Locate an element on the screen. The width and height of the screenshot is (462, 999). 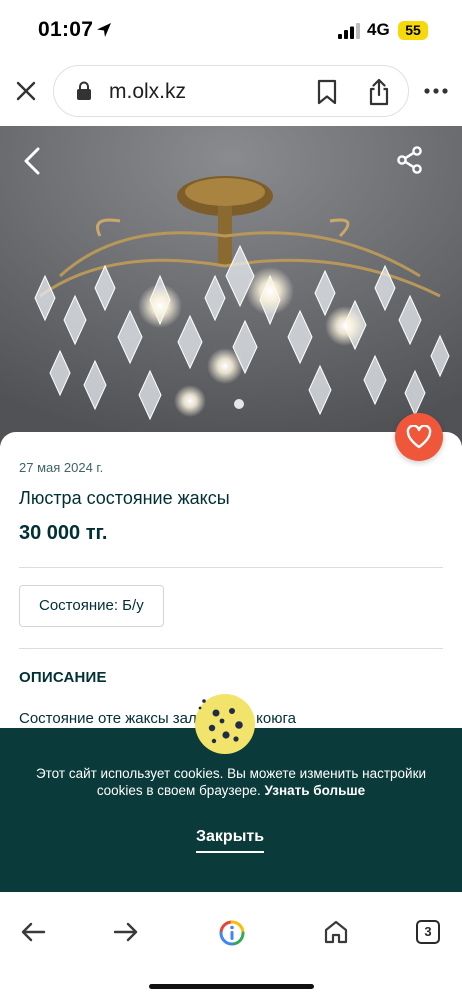
listing-title: Люстра состояние жаксы is located at coordinates (124, 498).